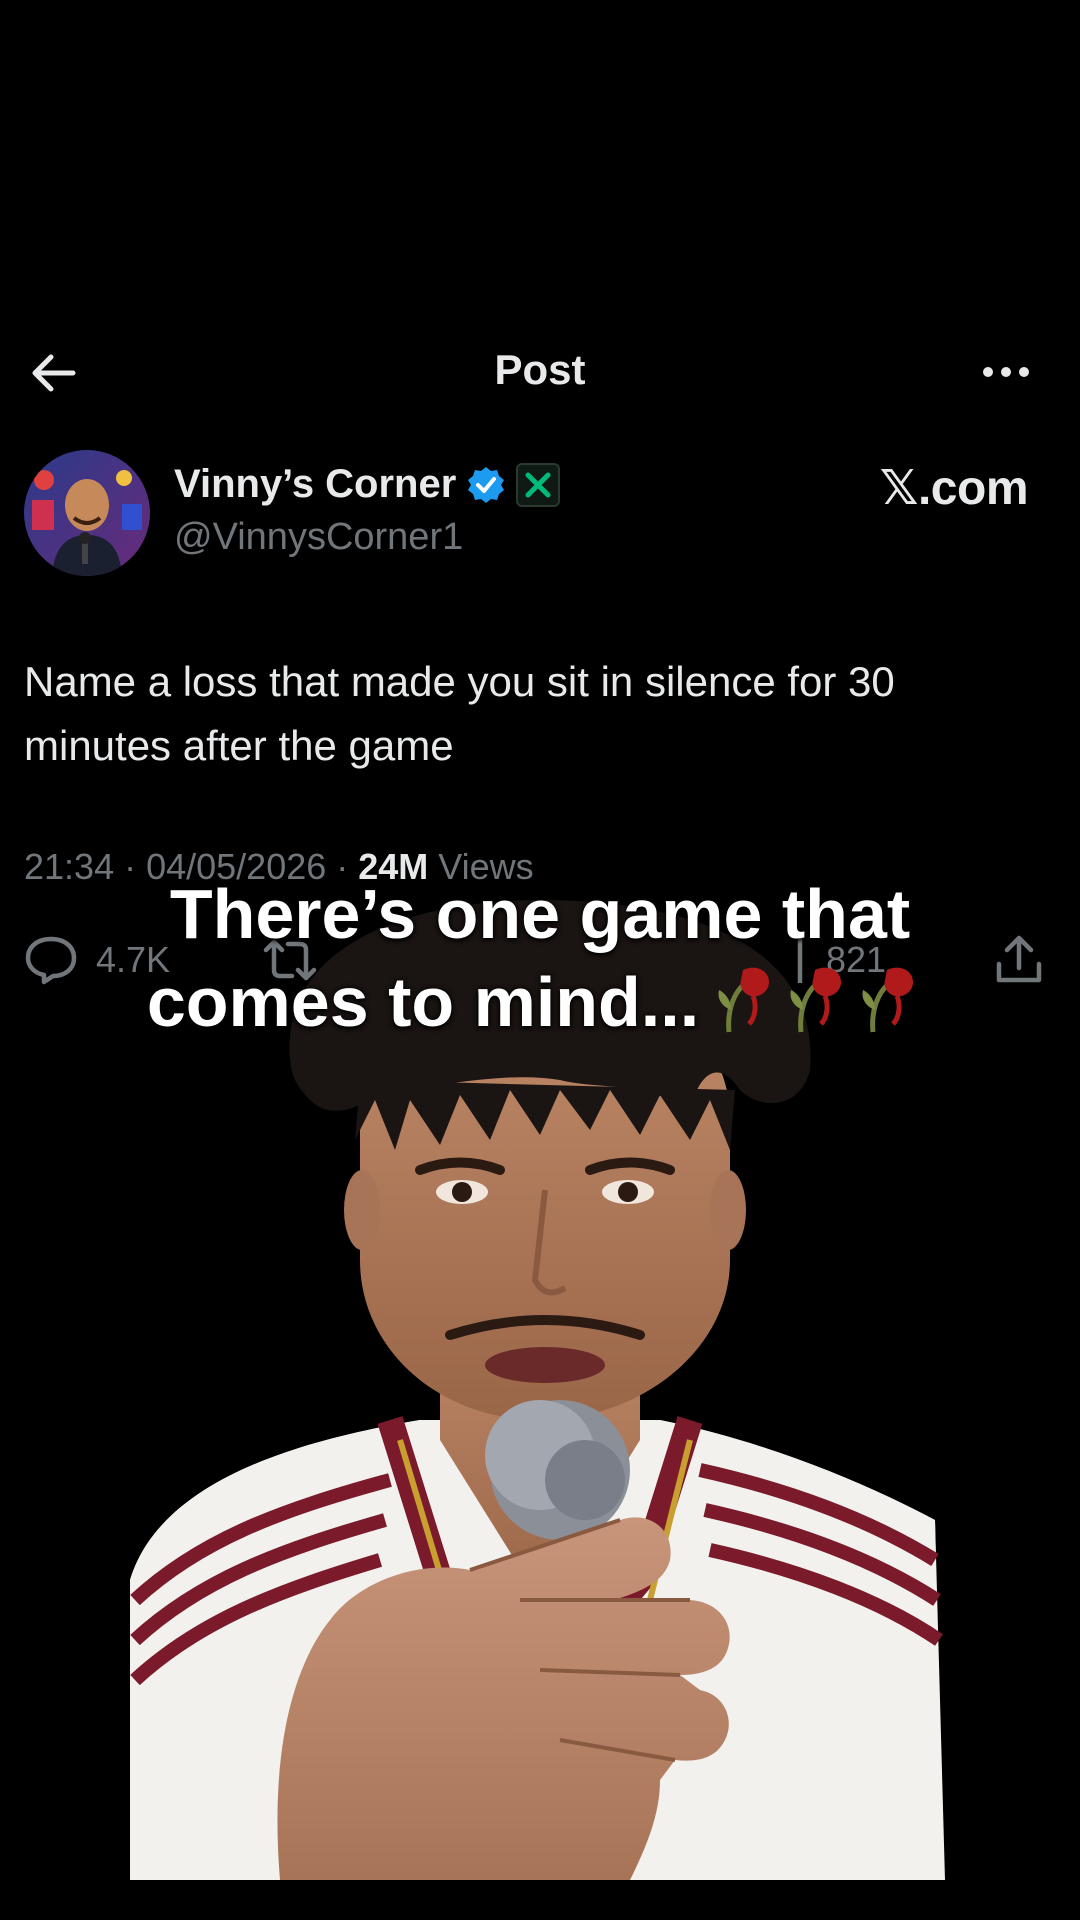  What do you see at coordinates (540, 369) in the screenshot?
I see `page-title: Post` at bounding box center [540, 369].